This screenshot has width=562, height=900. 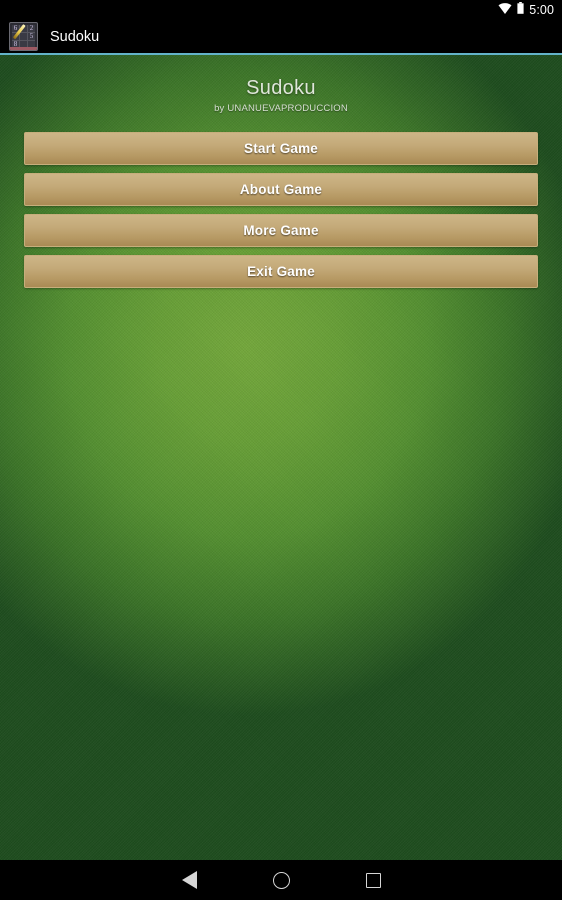 What do you see at coordinates (281, 88) in the screenshot?
I see `page-title: Sudoku` at bounding box center [281, 88].